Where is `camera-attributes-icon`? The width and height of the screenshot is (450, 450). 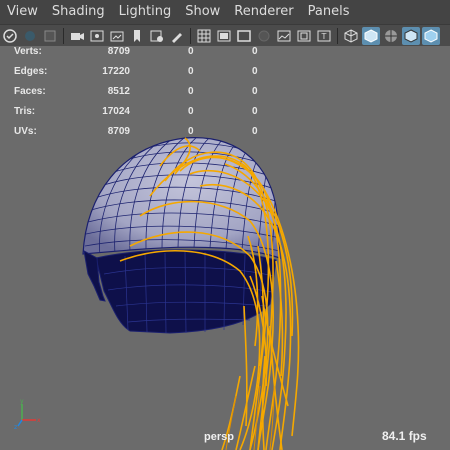 camera-attributes-icon is located at coordinates (77, 36).